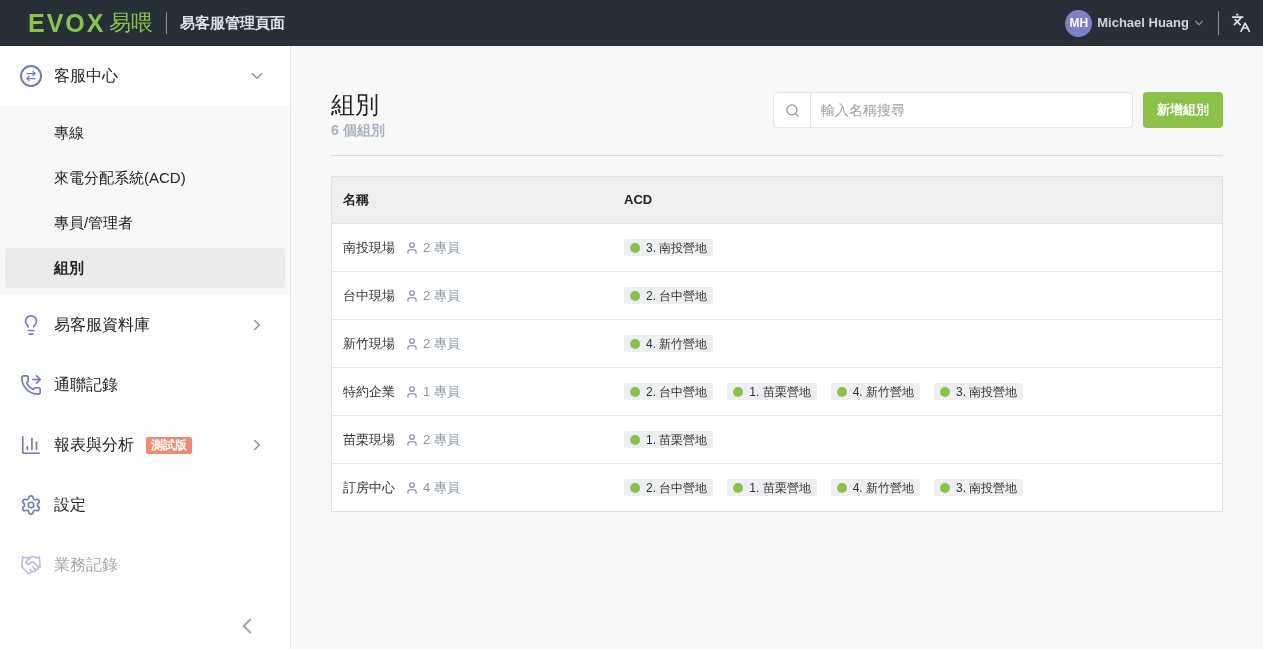  Describe the element at coordinates (145, 223) in the screenshot. I see `submenu-item: 專員/管理者` at that location.